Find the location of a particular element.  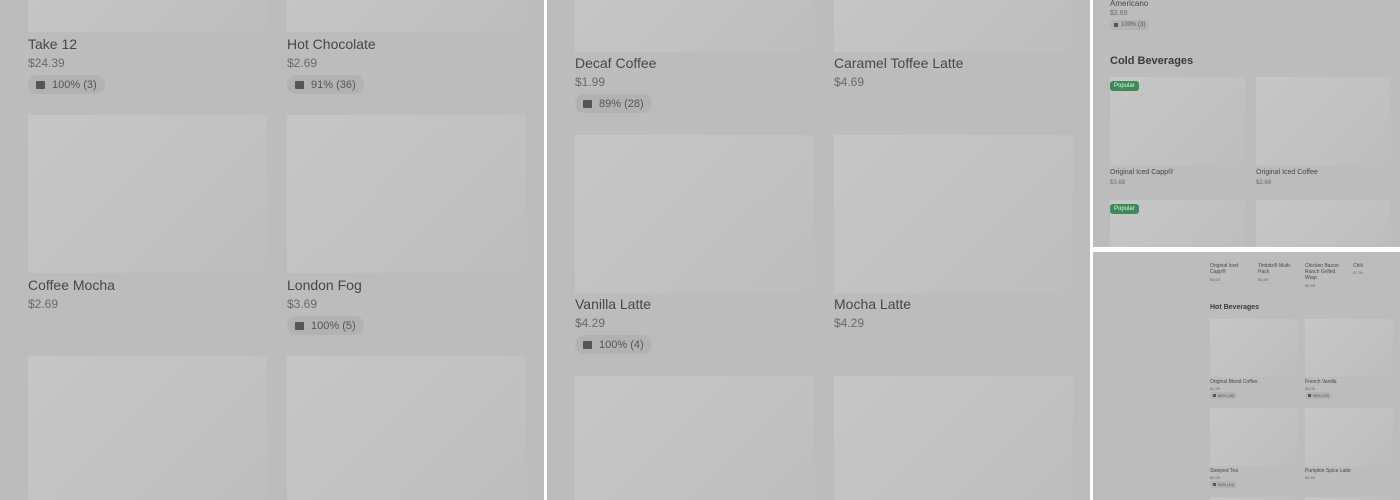

rating-badge: 89% (28) is located at coordinates (613, 103).